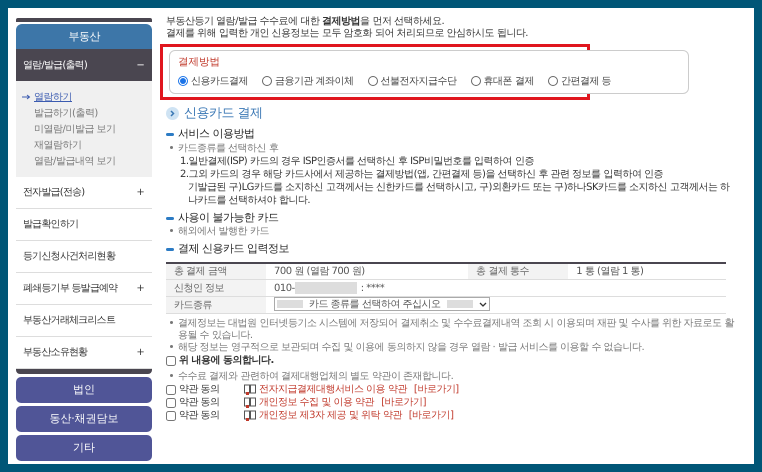 The height and width of the screenshot is (472, 762). What do you see at coordinates (418, 81) in the screenshot?
I see `option-label: 선불전자지급수단` at bounding box center [418, 81].